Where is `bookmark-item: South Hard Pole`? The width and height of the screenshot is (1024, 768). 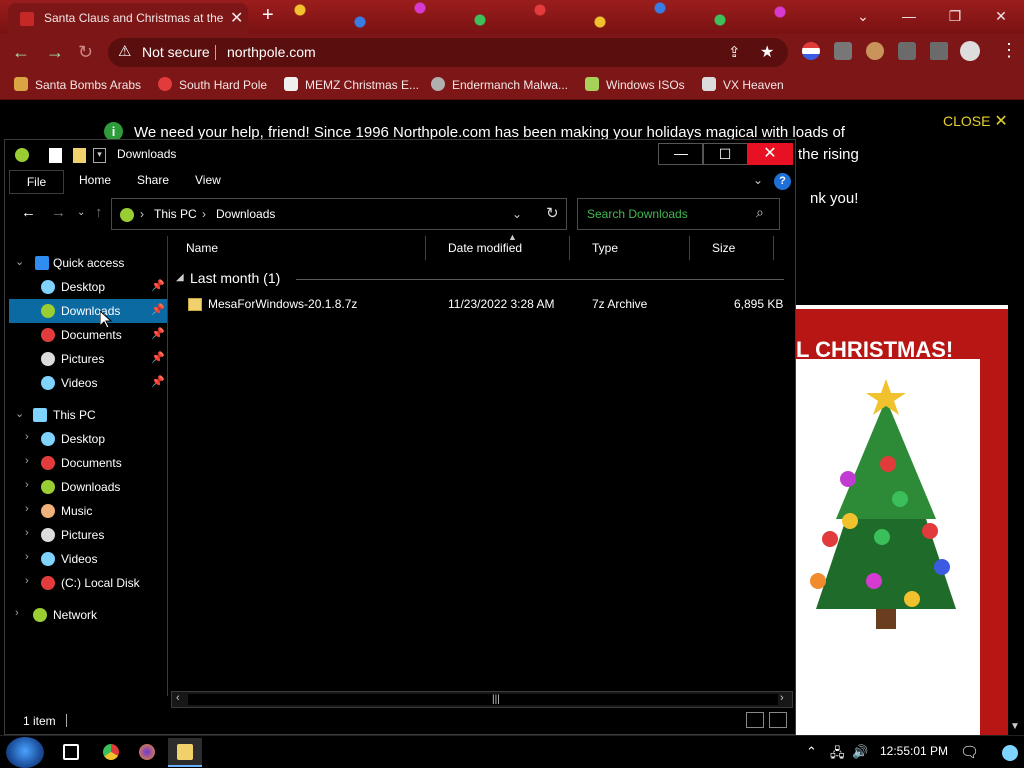 bookmark-item: South Hard Pole is located at coordinates (212, 84).